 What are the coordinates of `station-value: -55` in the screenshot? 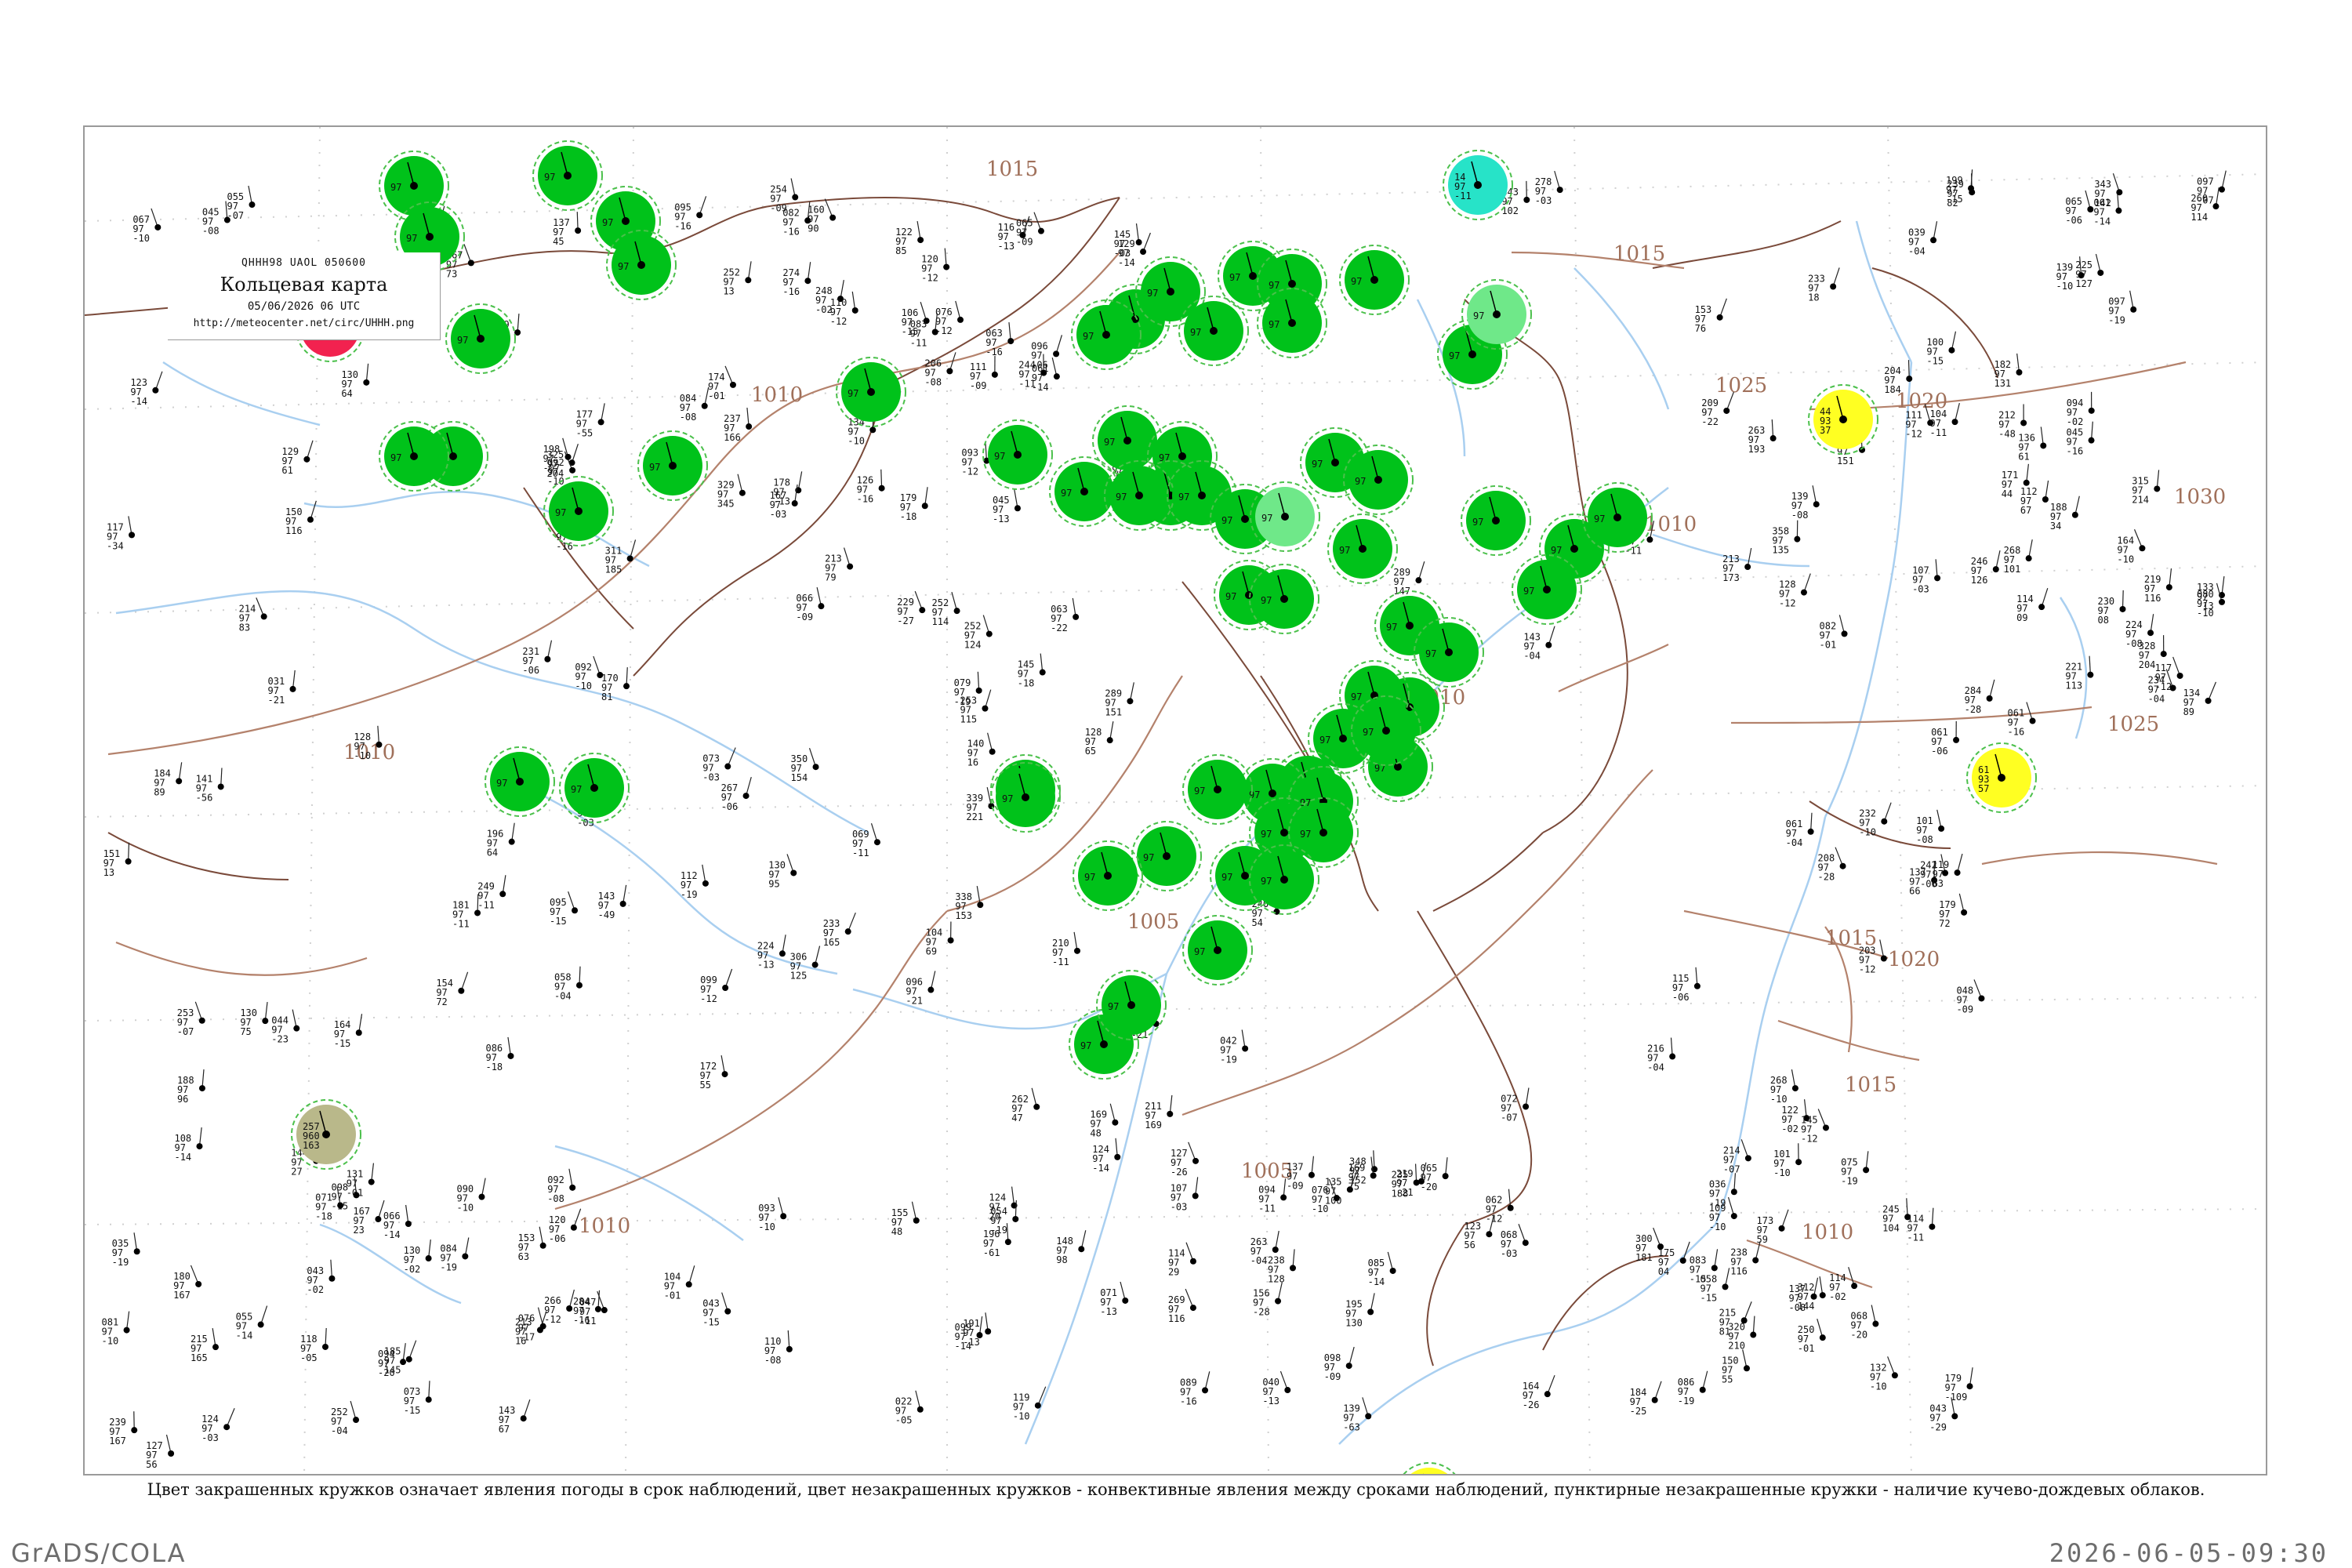 It's located at (584, 433).